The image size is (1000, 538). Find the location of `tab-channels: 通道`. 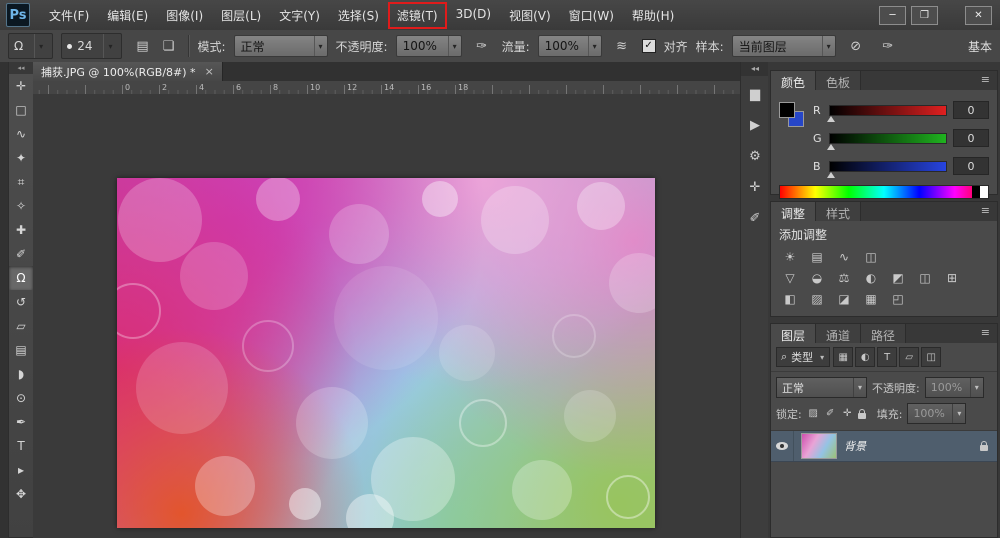

tab-channels: 通道 is located at coordinates (839, 333).